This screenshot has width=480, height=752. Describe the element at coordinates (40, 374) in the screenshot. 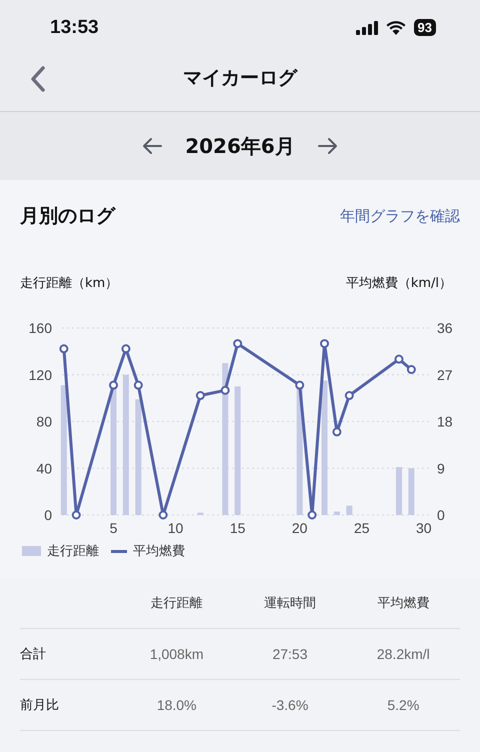

I see `y-axis-tick: 120` at that location.